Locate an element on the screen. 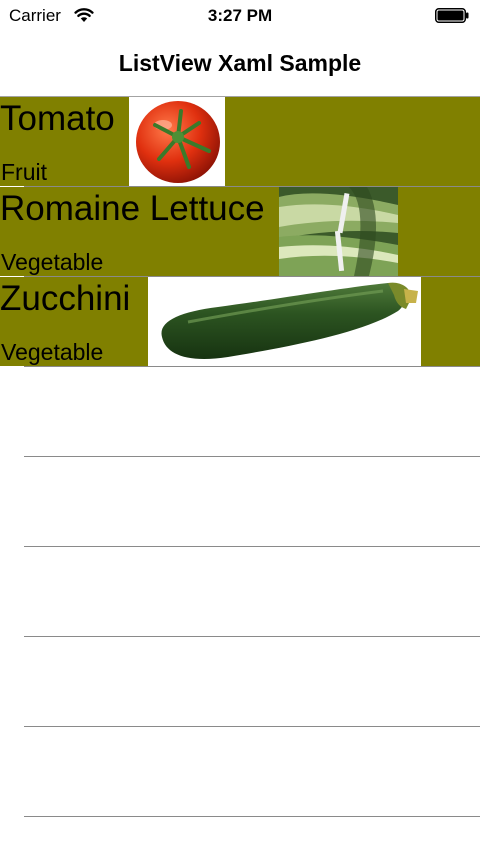 This screenshot has width=480, height=852. item-name: Romaine Lettuce is located at coordinates (132, 208).